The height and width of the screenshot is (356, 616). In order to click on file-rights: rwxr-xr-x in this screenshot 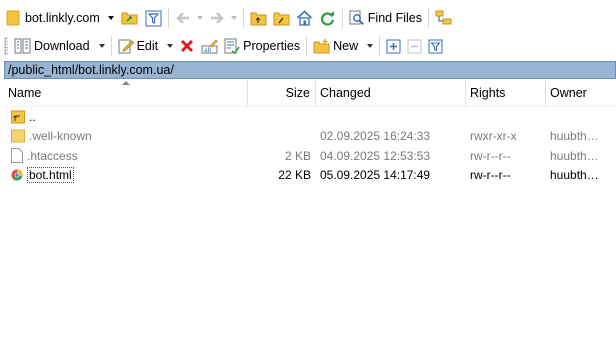, I will do `click(493, 136)`.